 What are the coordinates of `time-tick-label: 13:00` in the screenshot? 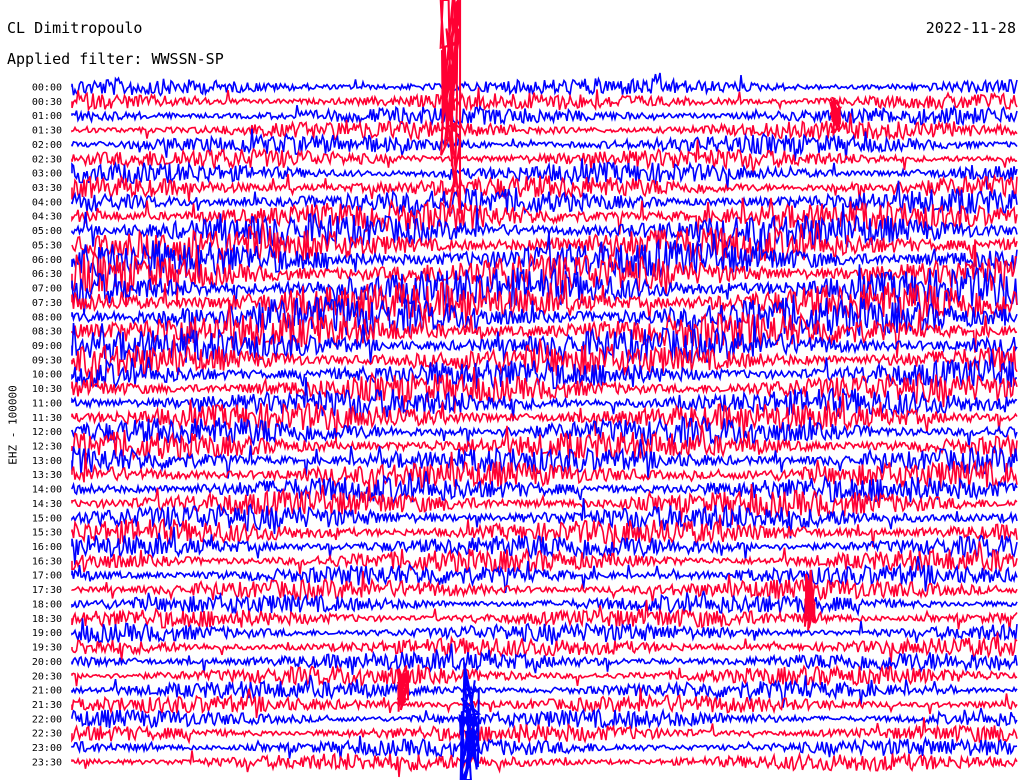 It's located at (47, 461).